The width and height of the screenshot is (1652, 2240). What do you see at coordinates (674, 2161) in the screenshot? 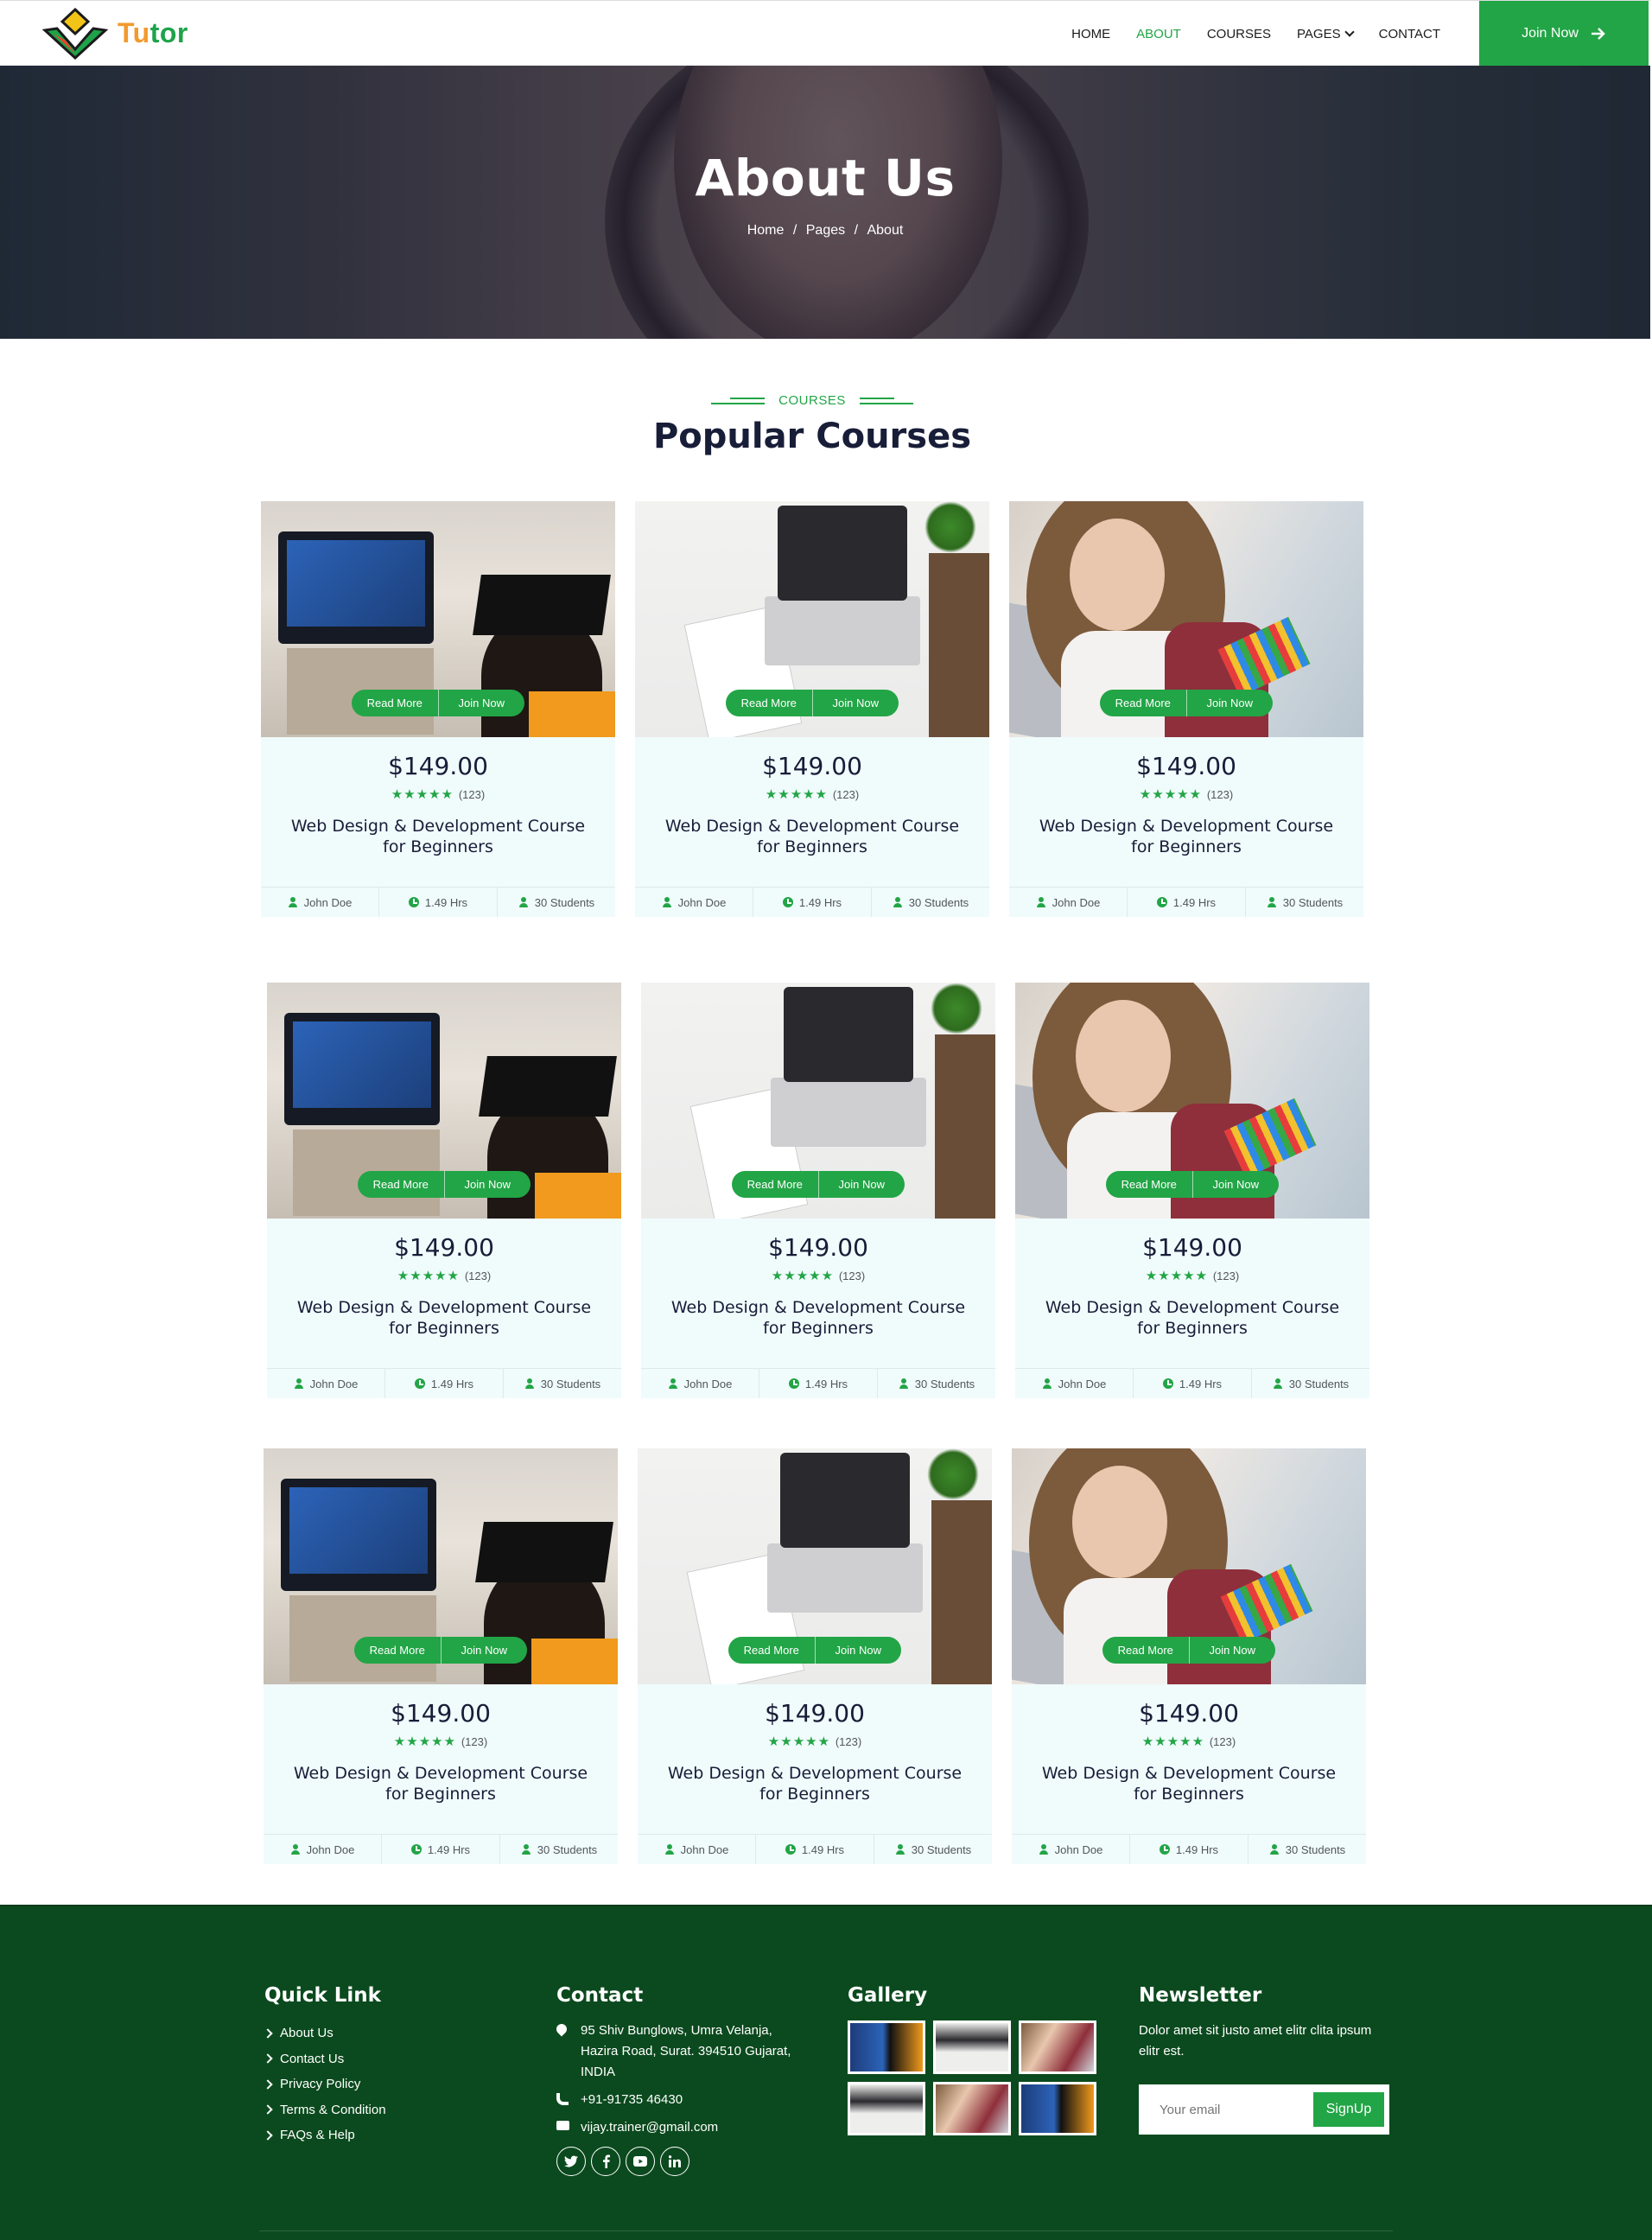
I see `linkedin-icon` at bounding box center [674, 2161].